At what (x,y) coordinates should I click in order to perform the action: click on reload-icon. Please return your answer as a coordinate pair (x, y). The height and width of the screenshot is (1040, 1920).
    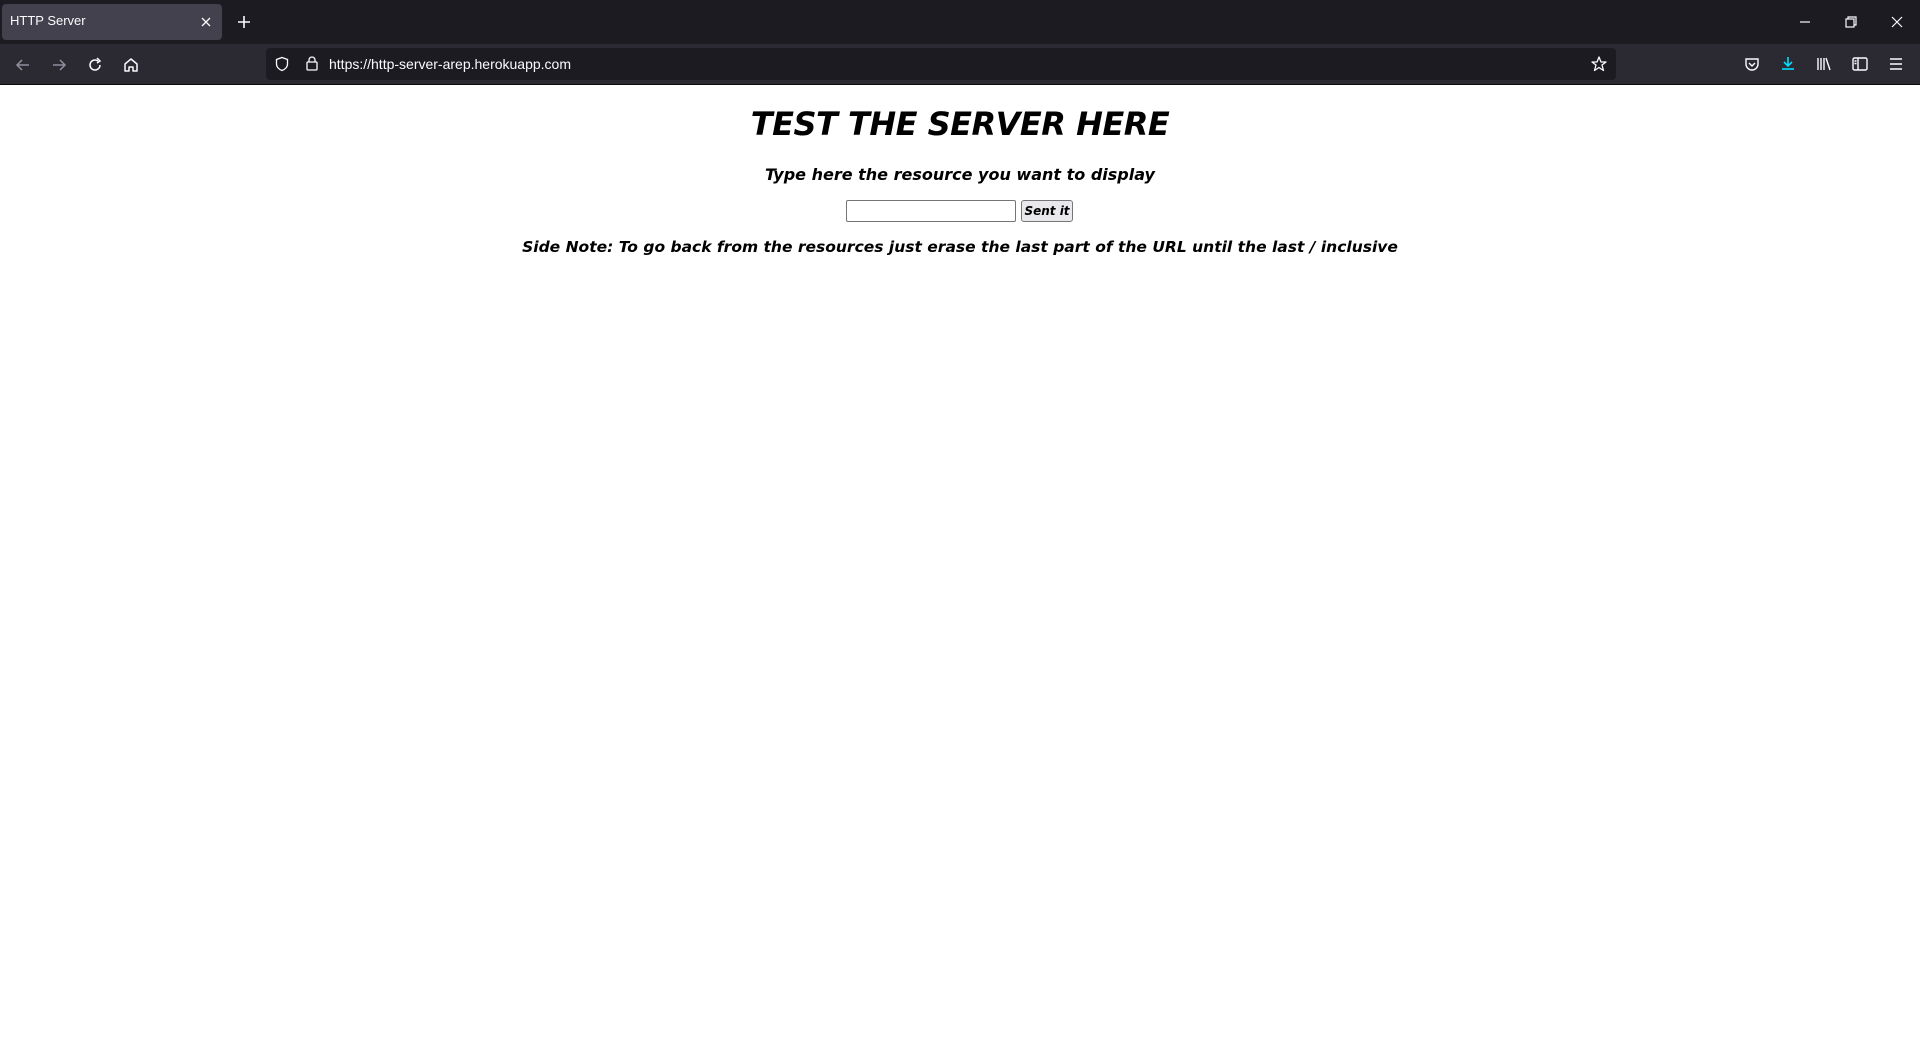
    Looking at the image, I should click on (95, 65).